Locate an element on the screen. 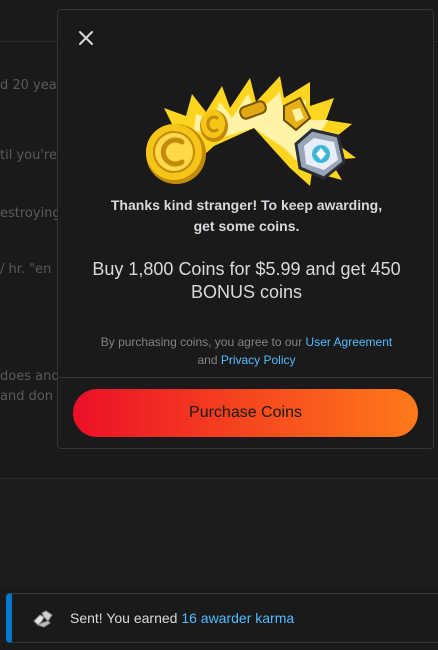 The height and width of the screenshot is (650, 438). purchase-coins-button: Purchase Coins is located at coordinates (245, 413).